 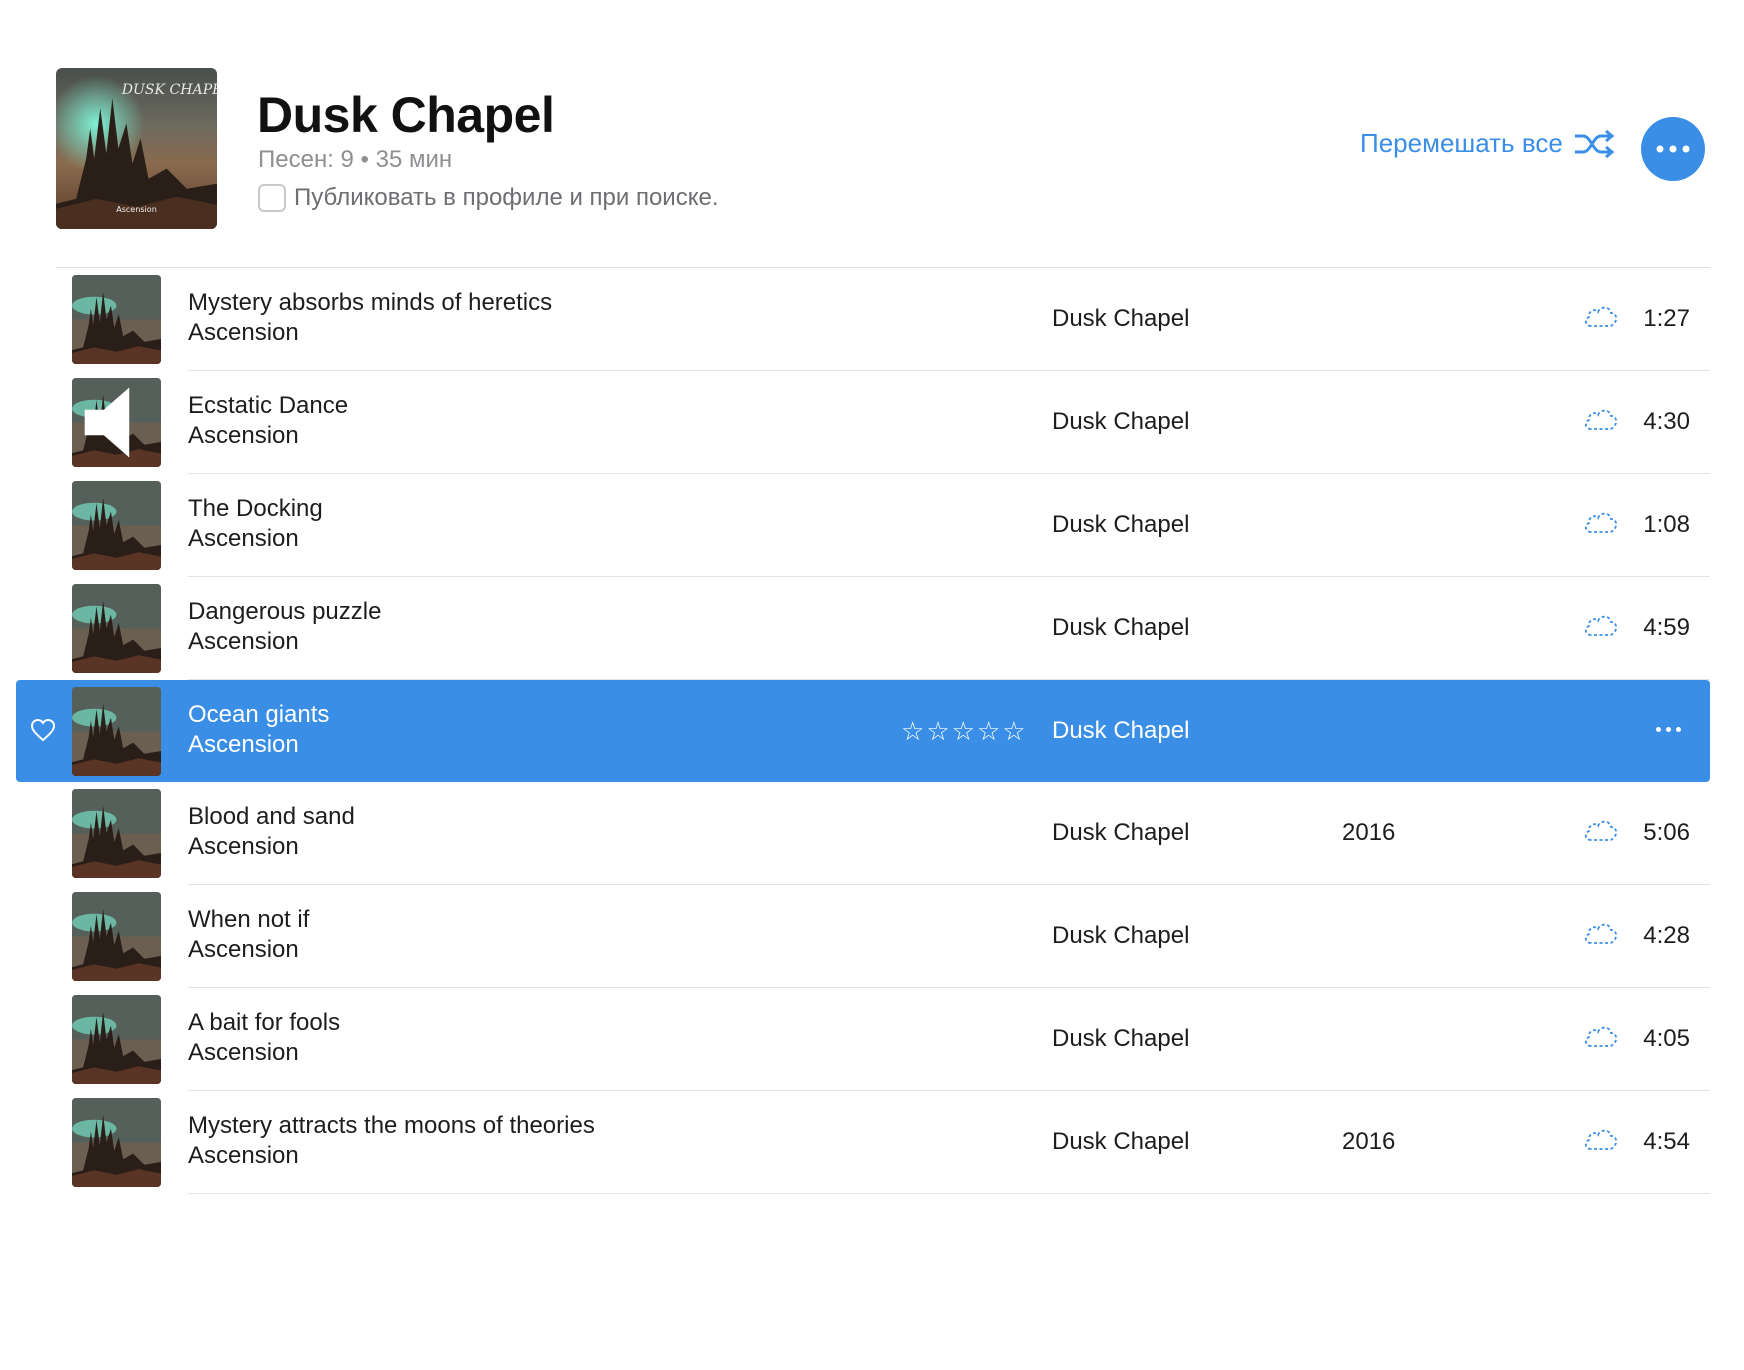 I want to click on speaker-icon, so click(x=116, y=422).